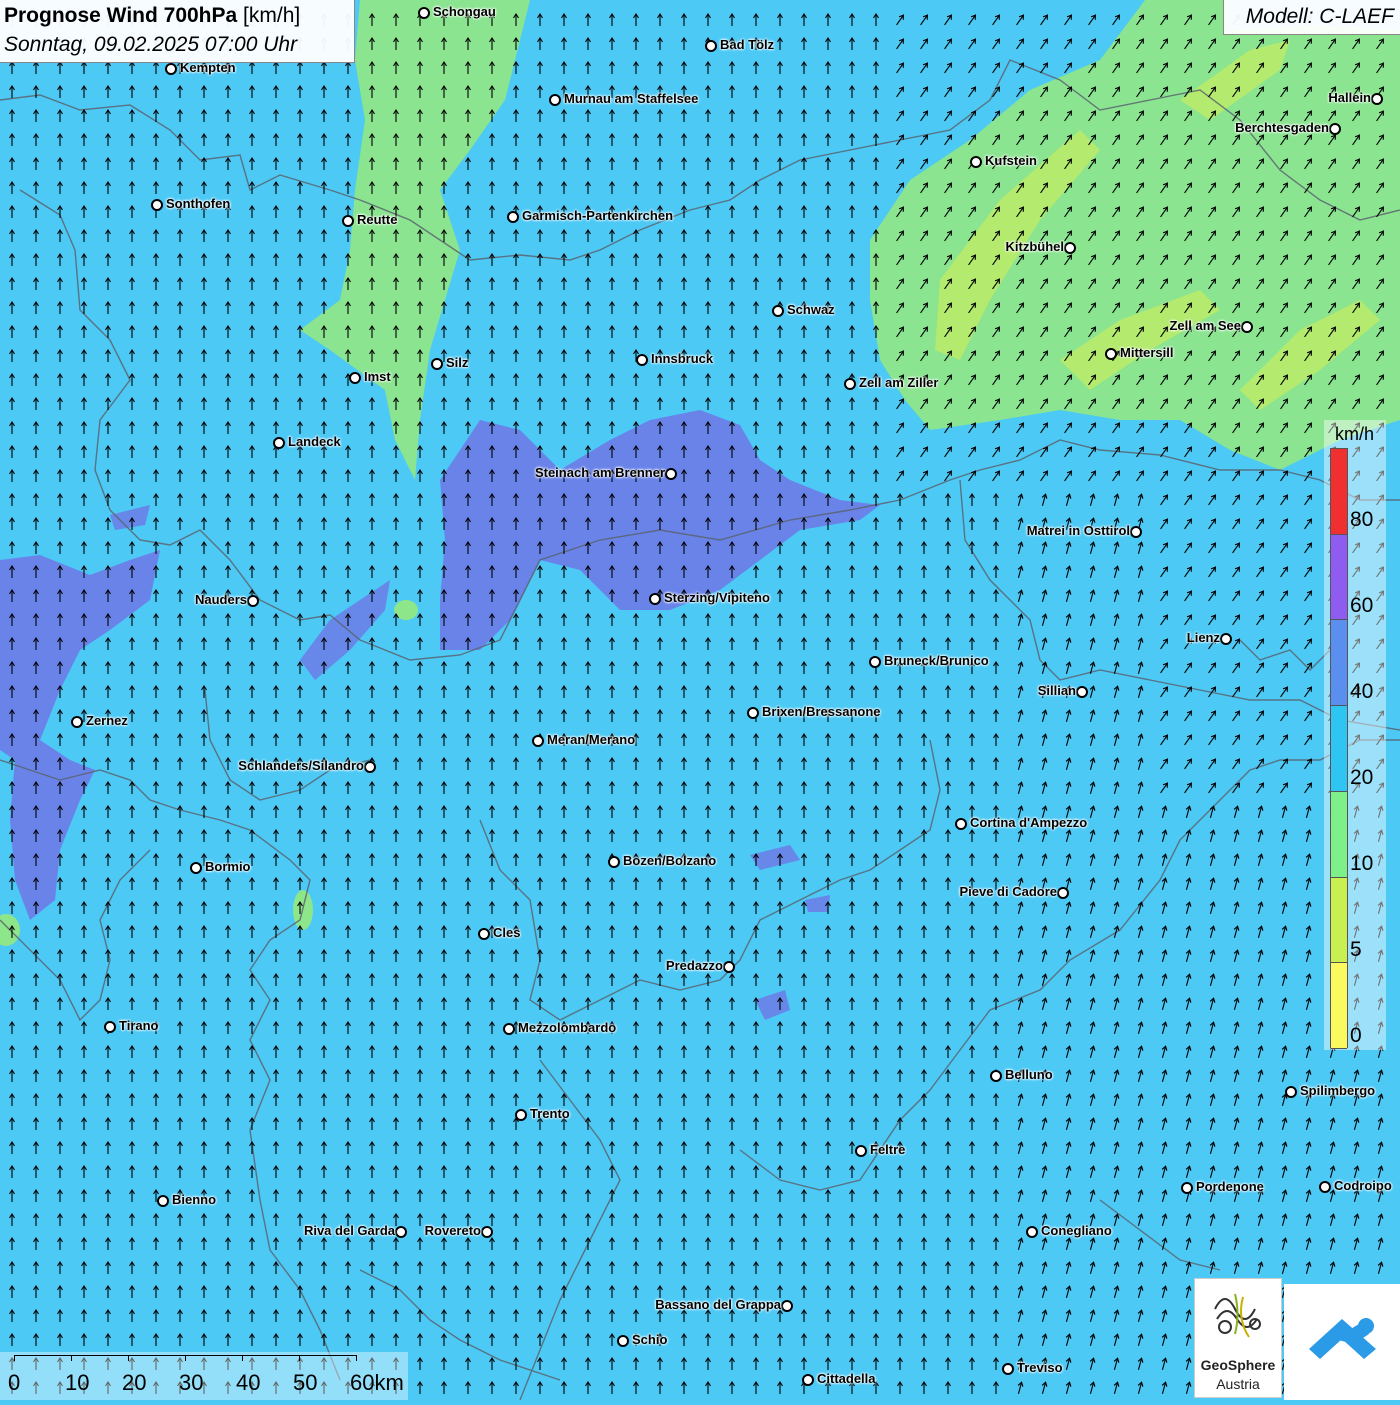 This screenshot has width=1400, height=1405. Describe the element at coordinates (718, 1304) in the screenshot. I see `city-label: Bassano del Grappa` at that location.